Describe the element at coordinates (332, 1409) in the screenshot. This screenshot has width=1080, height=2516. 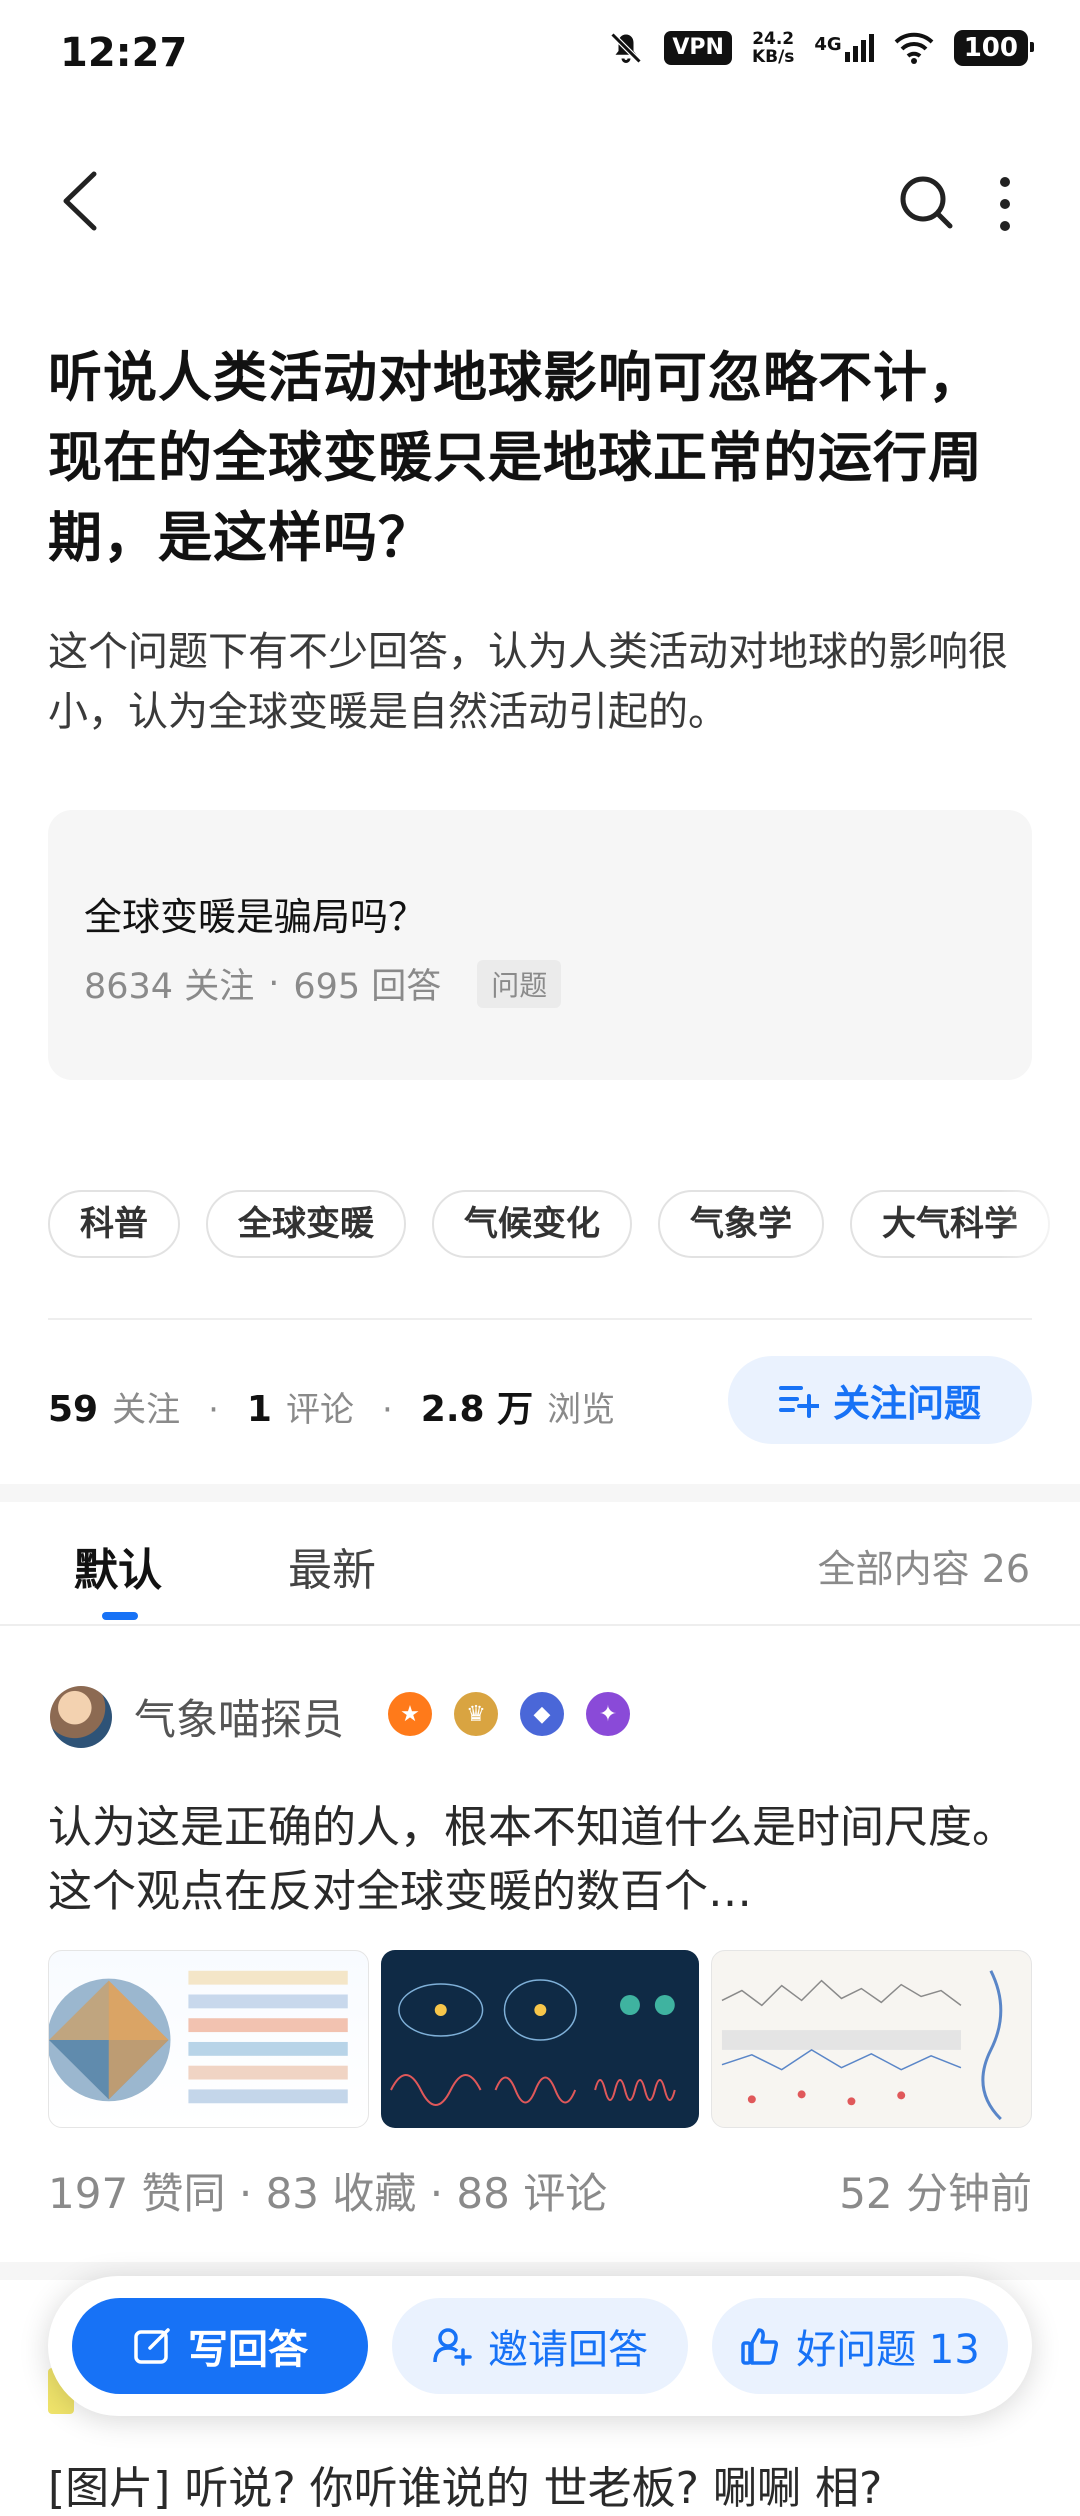
I see `question-stats: 59 关注 · 1 评论 · 2.8 万 浏览` at that location.